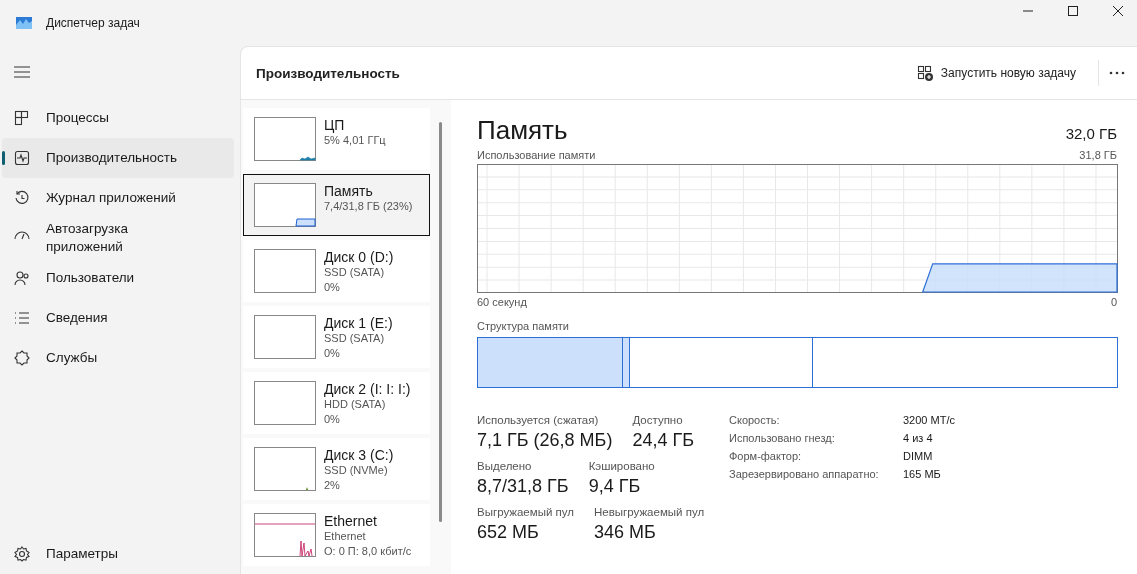 The height and width of the screenshot is (574, 1137). I want to click on axis-label: 60 секунд, so click(502, 302).